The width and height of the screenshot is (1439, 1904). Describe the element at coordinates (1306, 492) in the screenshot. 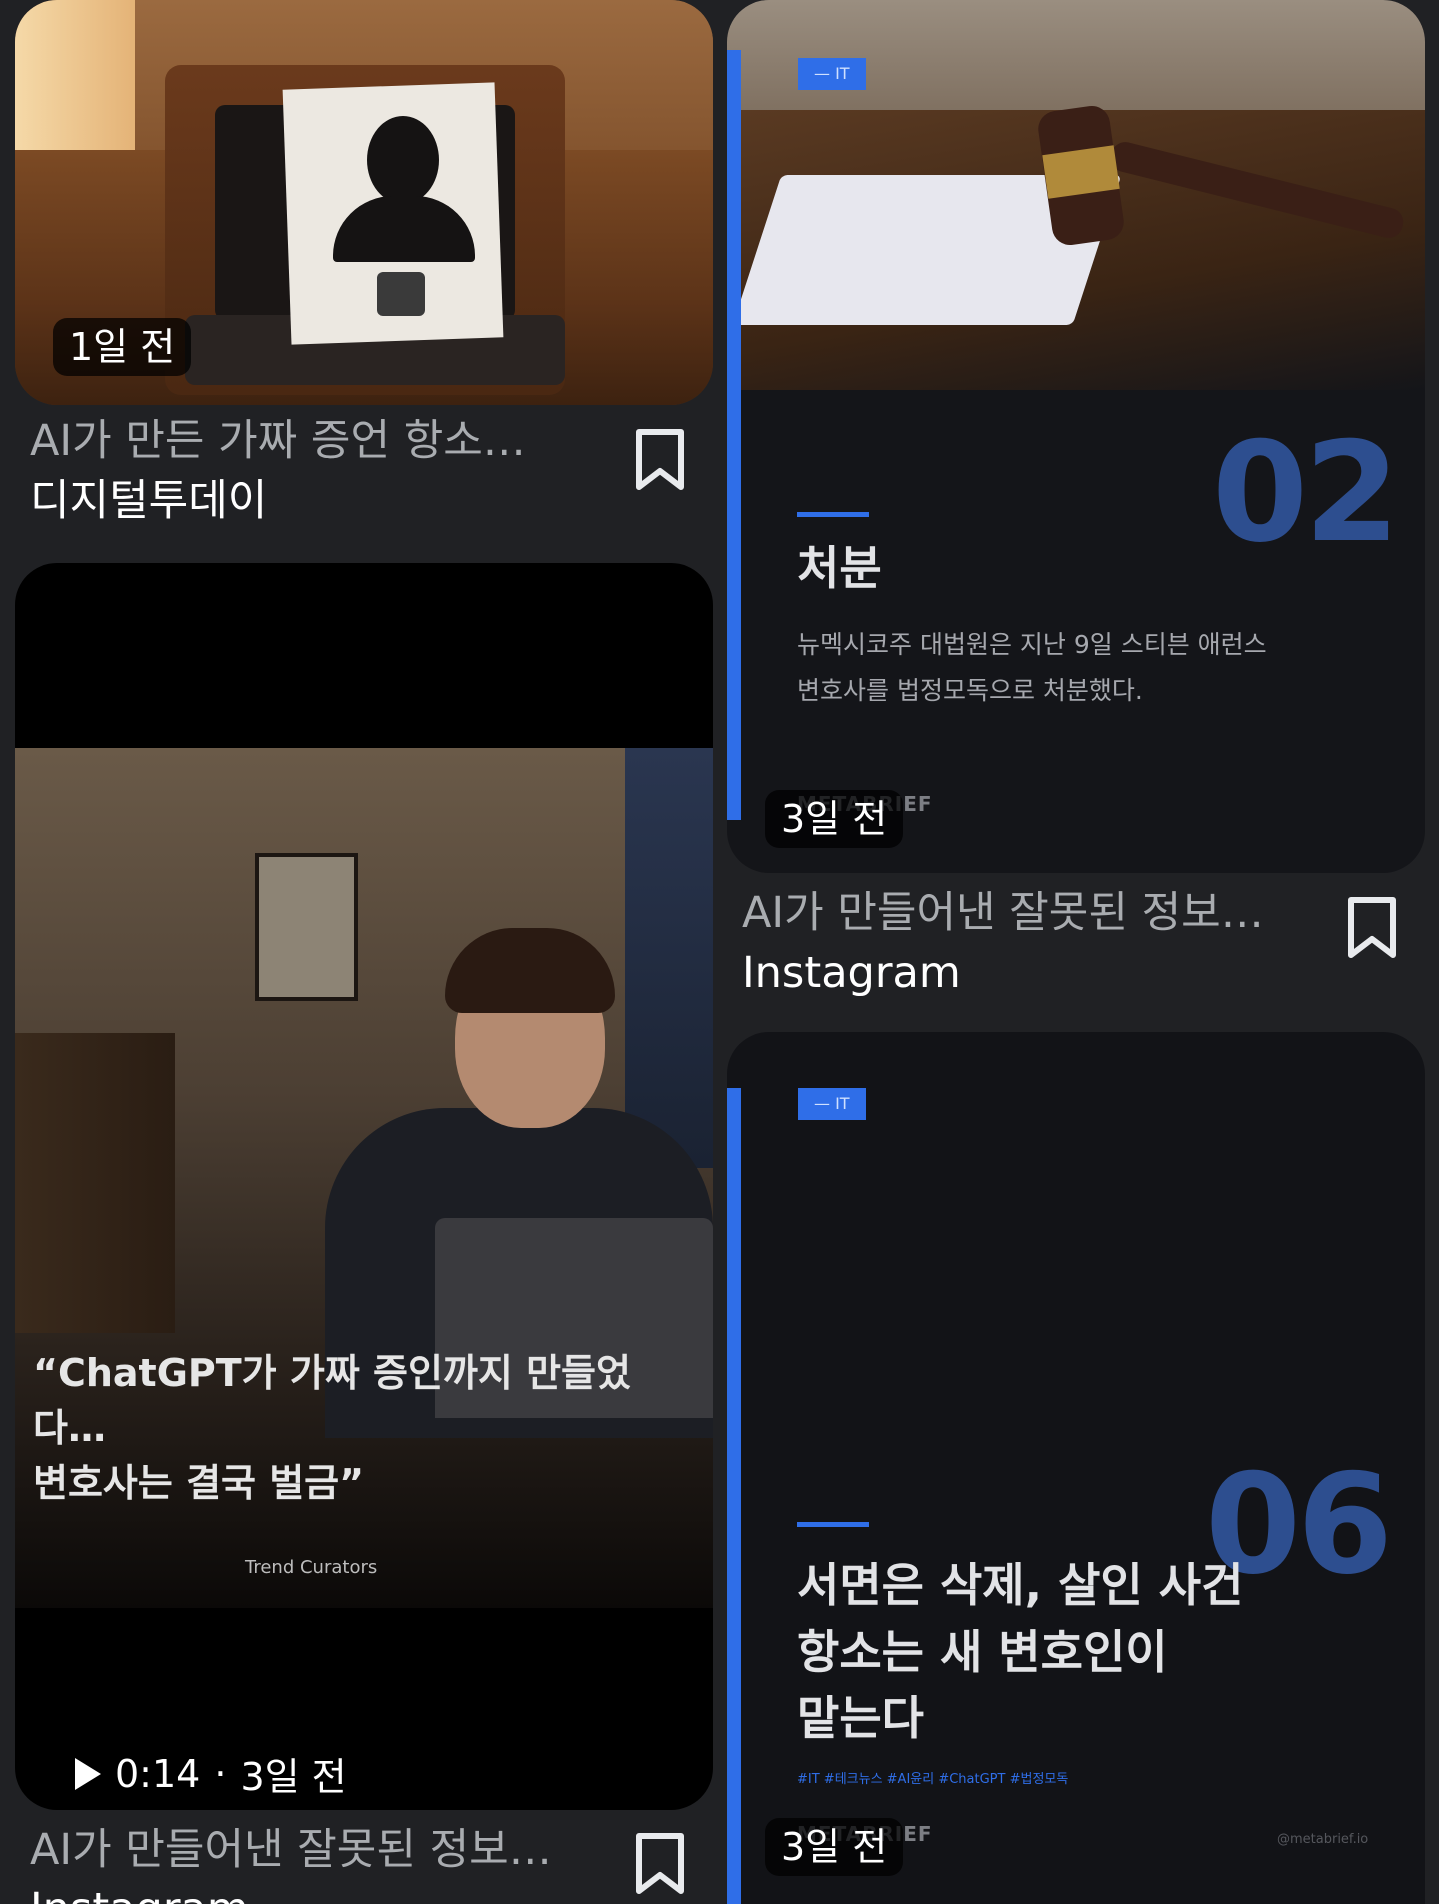

I see `slide-number: 02` at that location.